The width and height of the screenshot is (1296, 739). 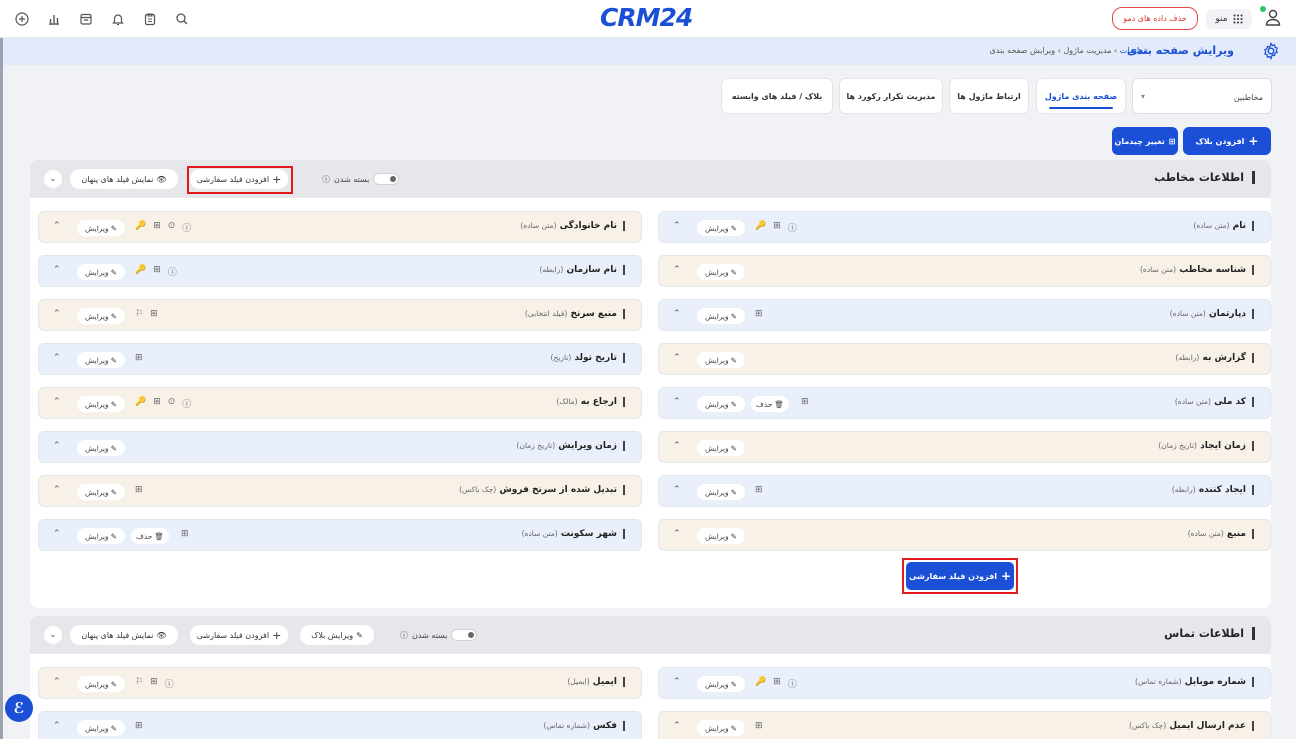 What do you see at coordinates (340, 683) in the screenshot?
I see `field-card: ایمیل (ایمیل) ⌃ ویرایش ✎ ⚐ ⊞ ⓘ` at bounding box center [340, 683].